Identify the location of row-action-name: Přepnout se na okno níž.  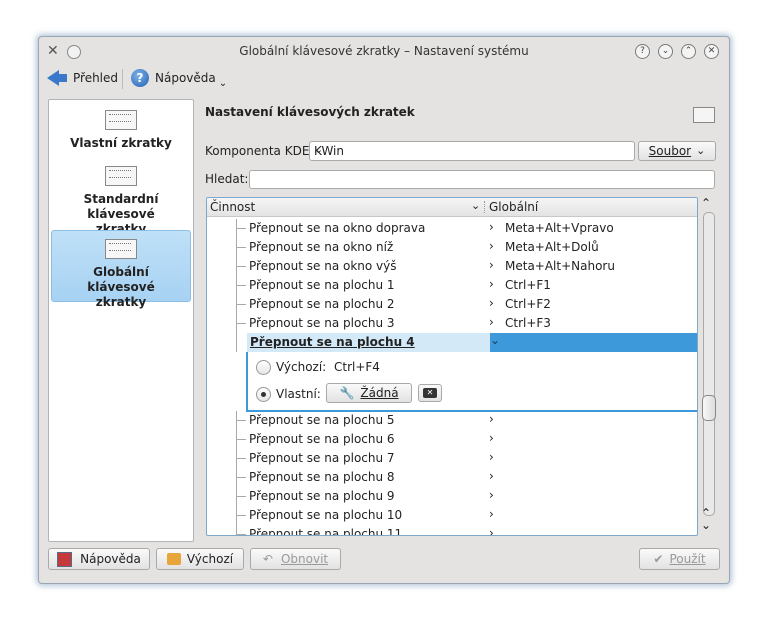
(321, 247).